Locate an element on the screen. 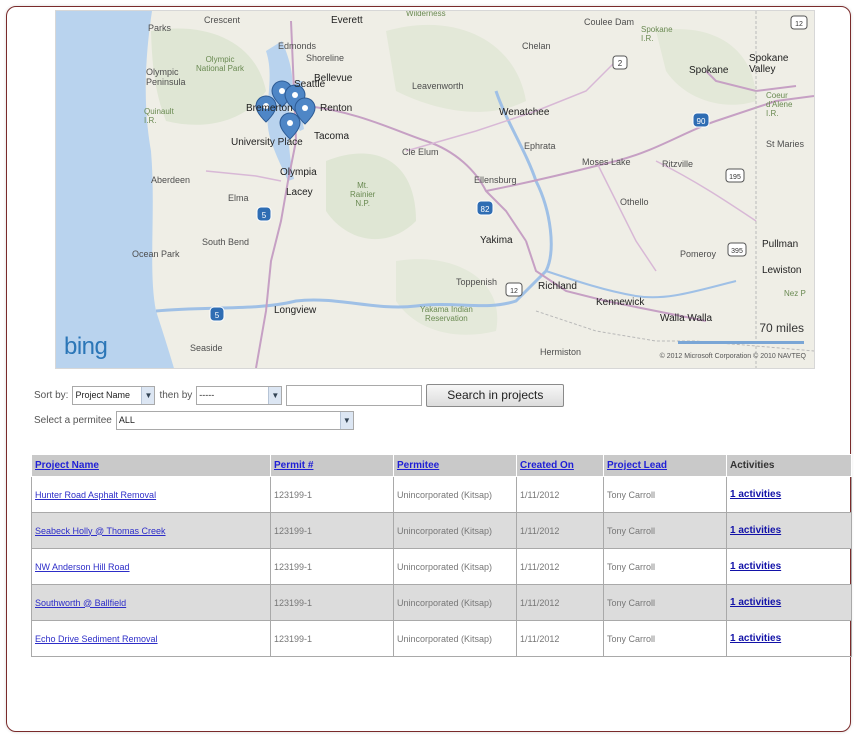 The width and height of the screenshot is (855, 736). map-label: Coulee Dam is located at coordinates (609, 22).